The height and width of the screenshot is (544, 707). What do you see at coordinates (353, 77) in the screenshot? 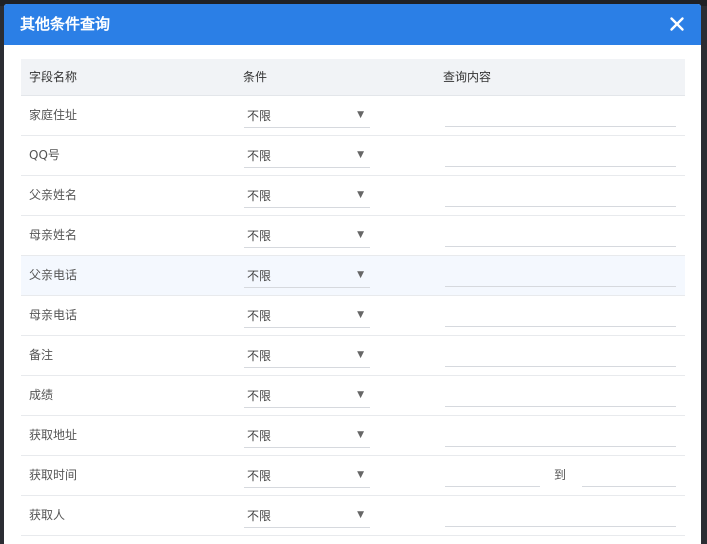
I see `table-header: 字段名称 条件 查询内容` at bounding box center [353, 77].